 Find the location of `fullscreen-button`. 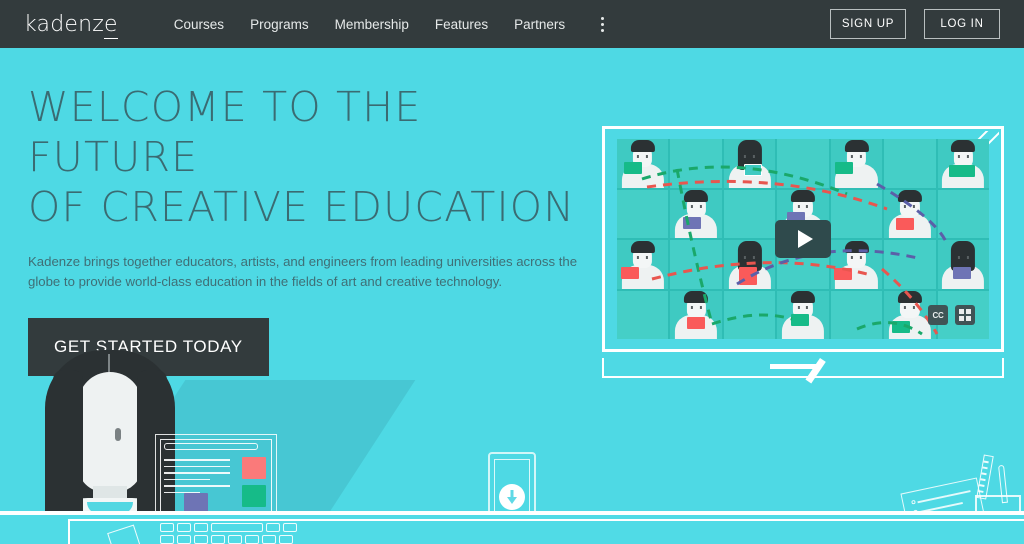

fullscreen-button is located at coordinates (965, 315).